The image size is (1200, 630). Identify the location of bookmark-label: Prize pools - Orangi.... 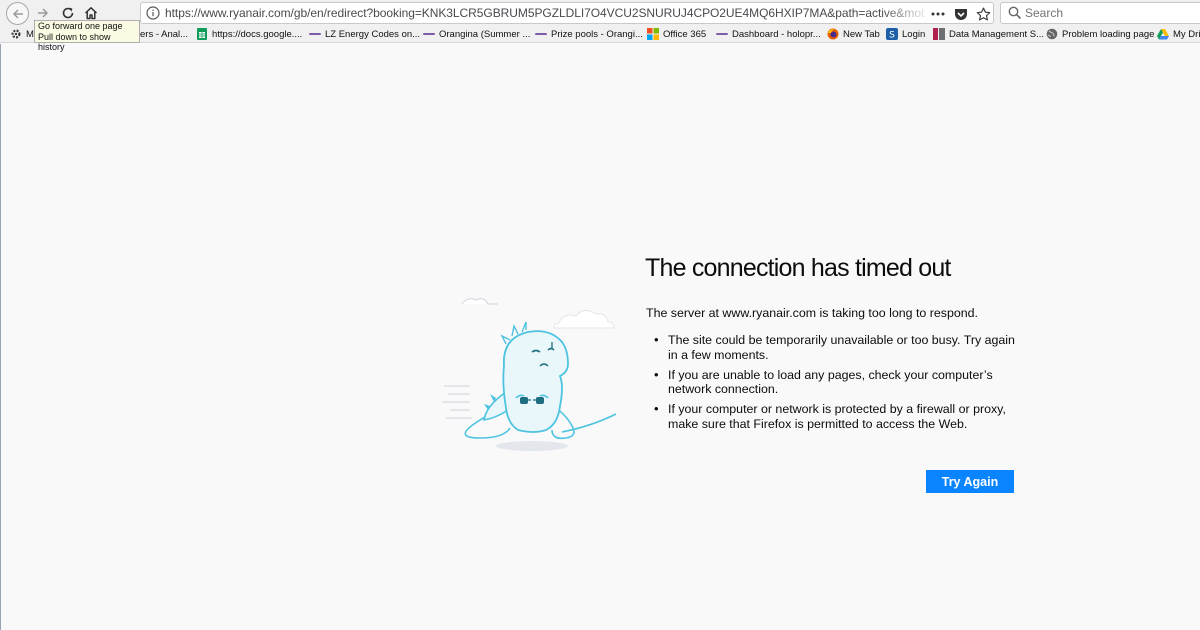
(597, 34).